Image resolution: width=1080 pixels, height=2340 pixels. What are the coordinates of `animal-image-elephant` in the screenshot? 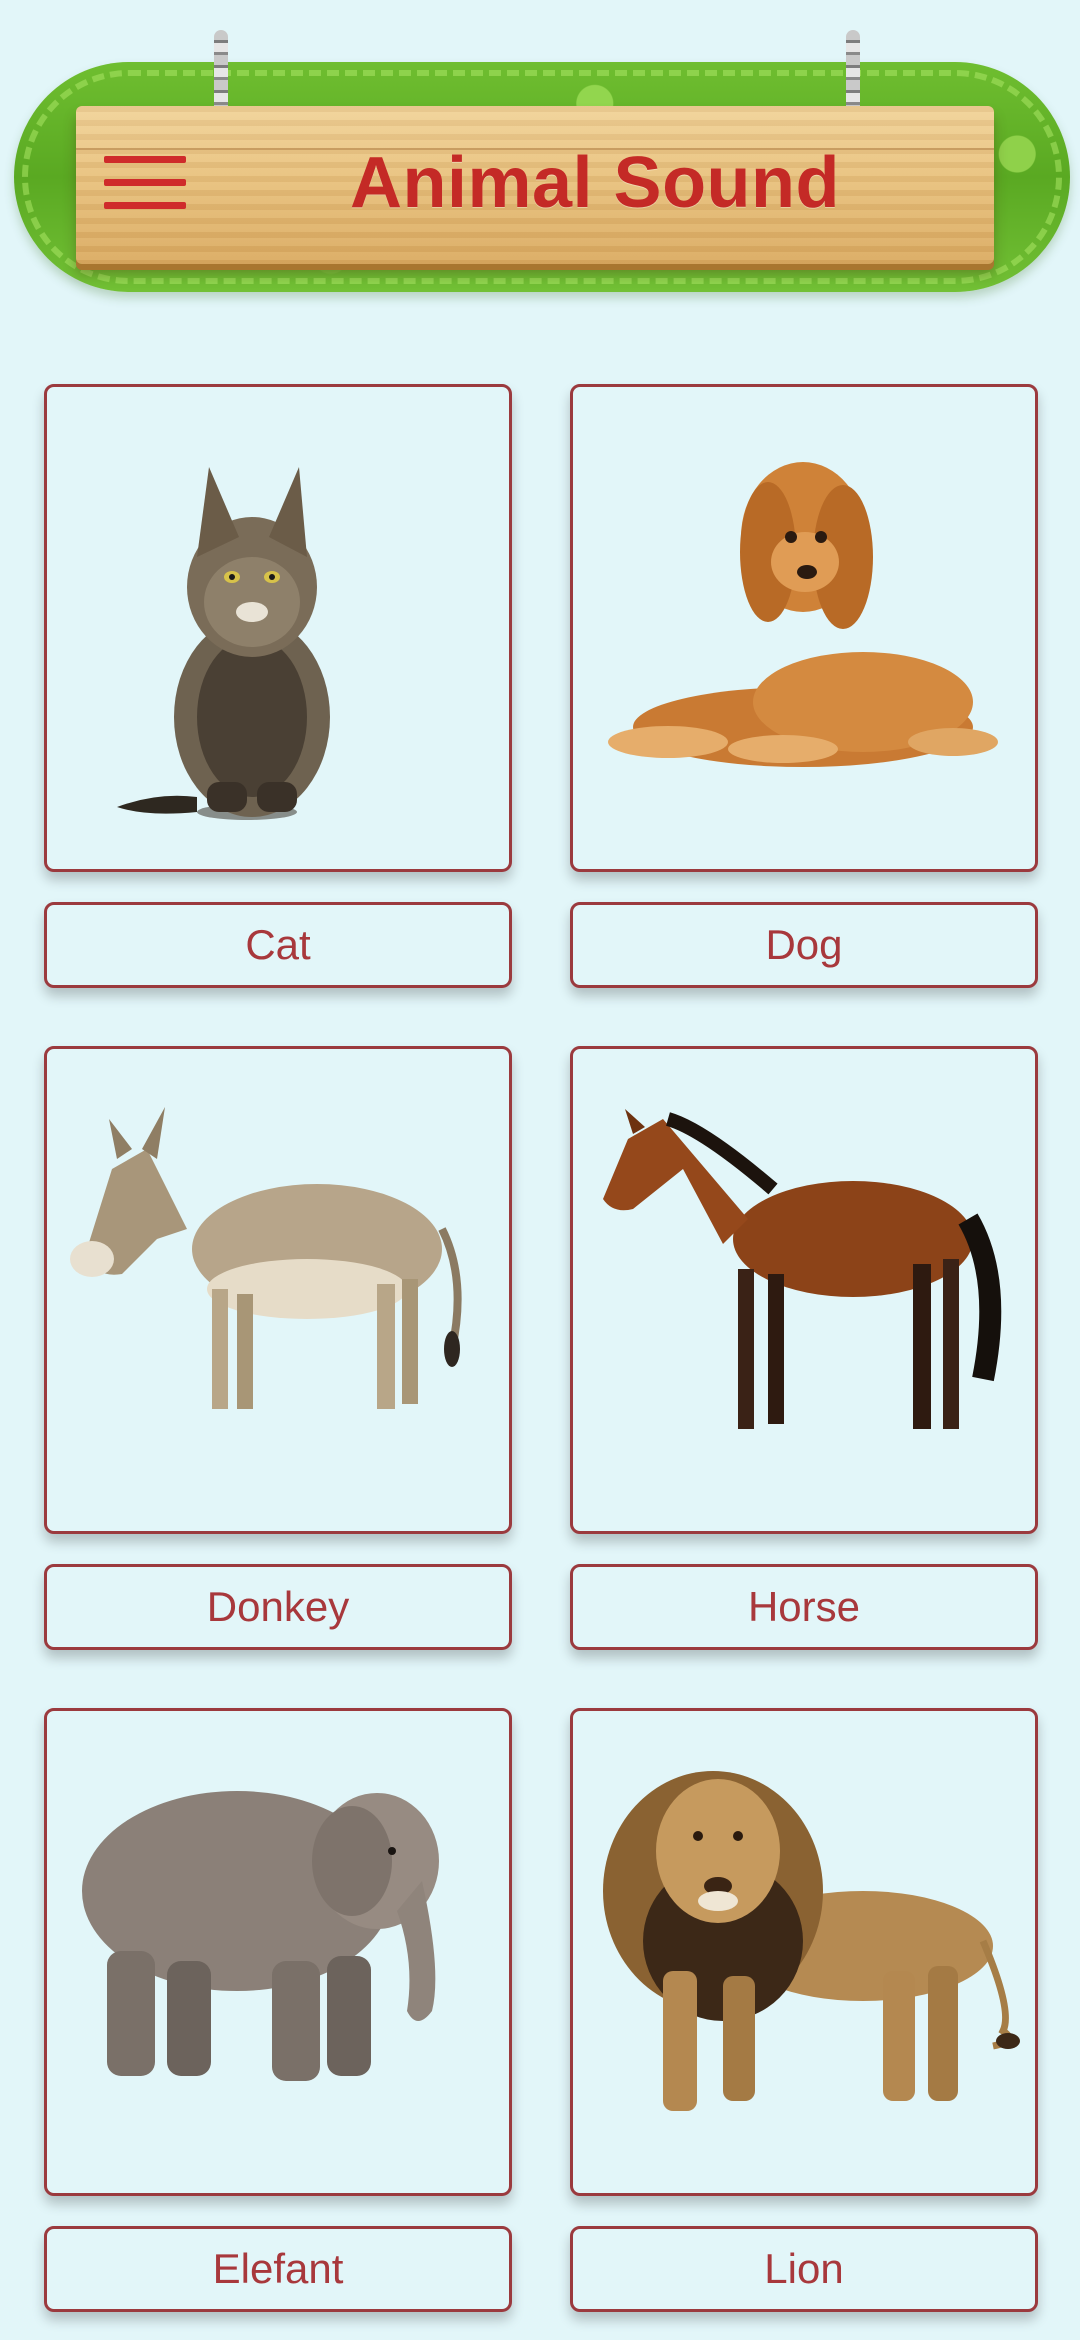 It's located at (278, 1952).